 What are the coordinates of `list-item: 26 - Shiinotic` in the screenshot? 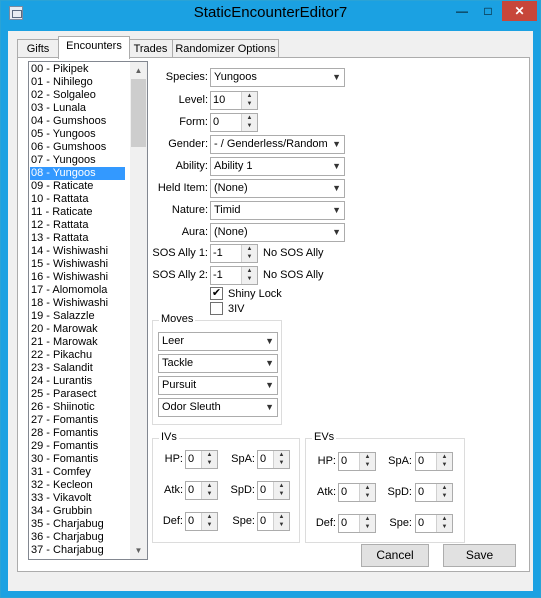 It's located at (77, 407).